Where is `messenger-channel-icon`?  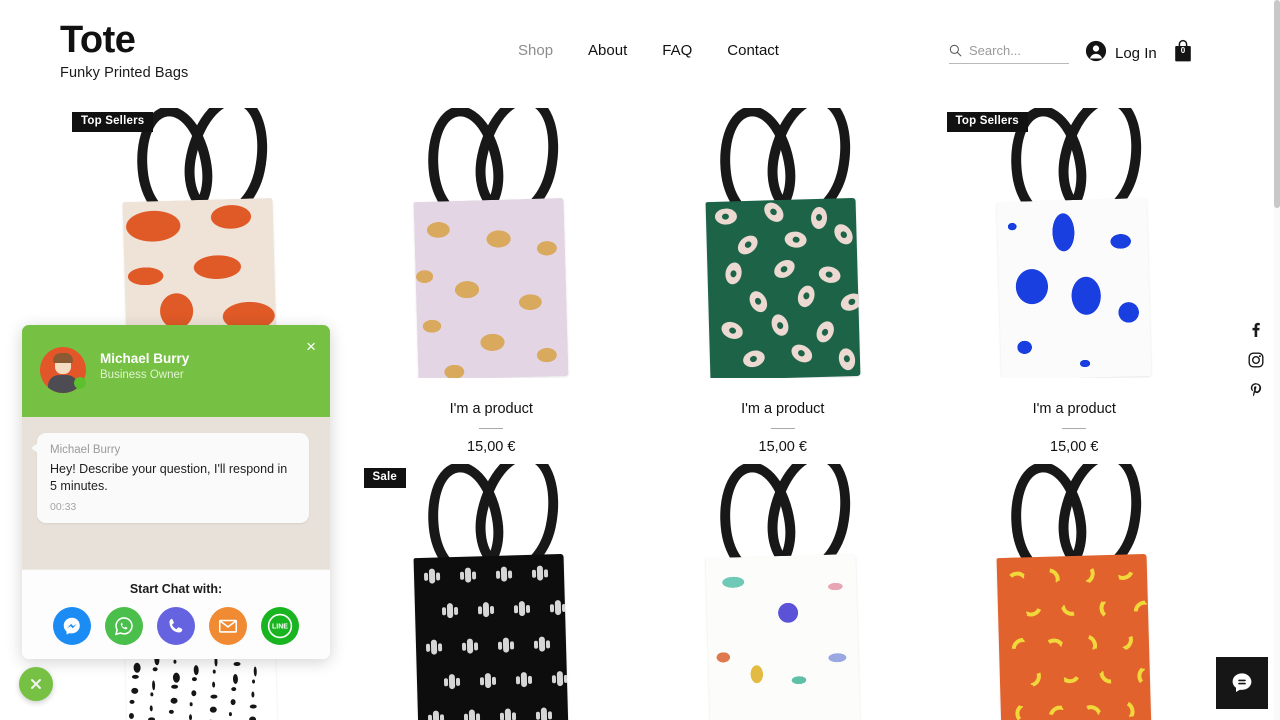 messenger-channel-icon is located at coordinates (72, 626).